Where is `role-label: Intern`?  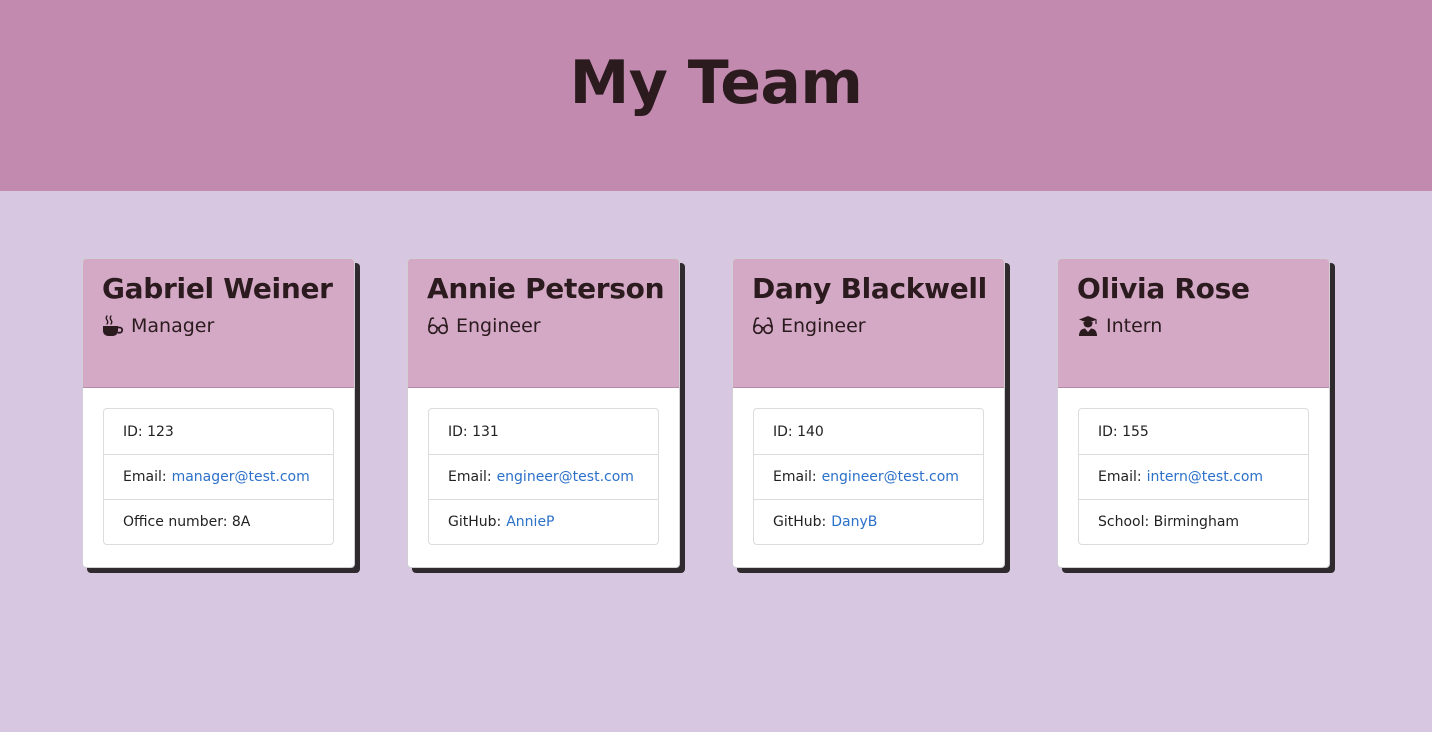
role-label: Intern is located at coordinates (1134, 326).